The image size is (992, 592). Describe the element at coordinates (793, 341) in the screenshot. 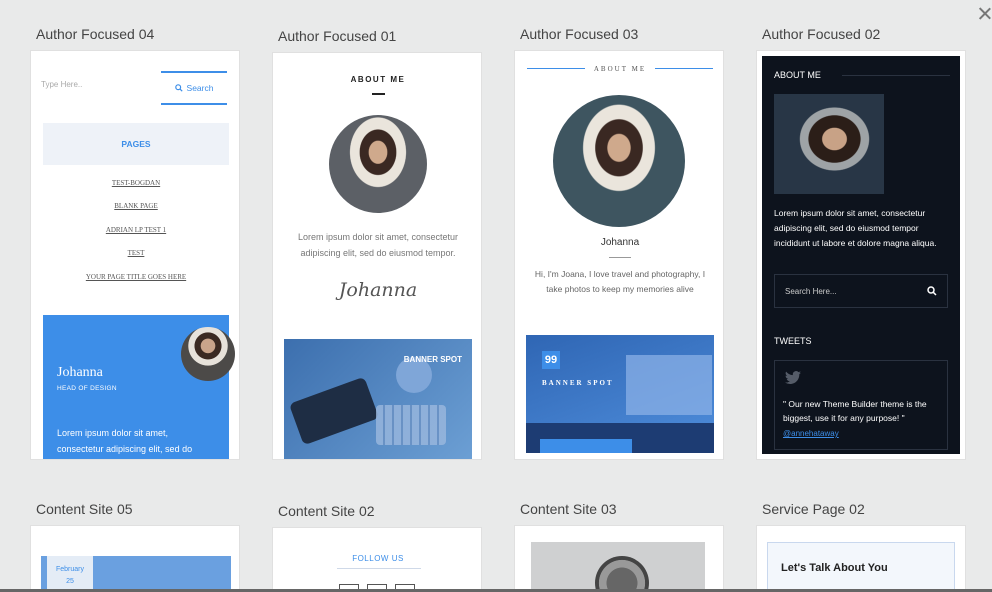

I see `tweets-heading: TWEETS` at that location.